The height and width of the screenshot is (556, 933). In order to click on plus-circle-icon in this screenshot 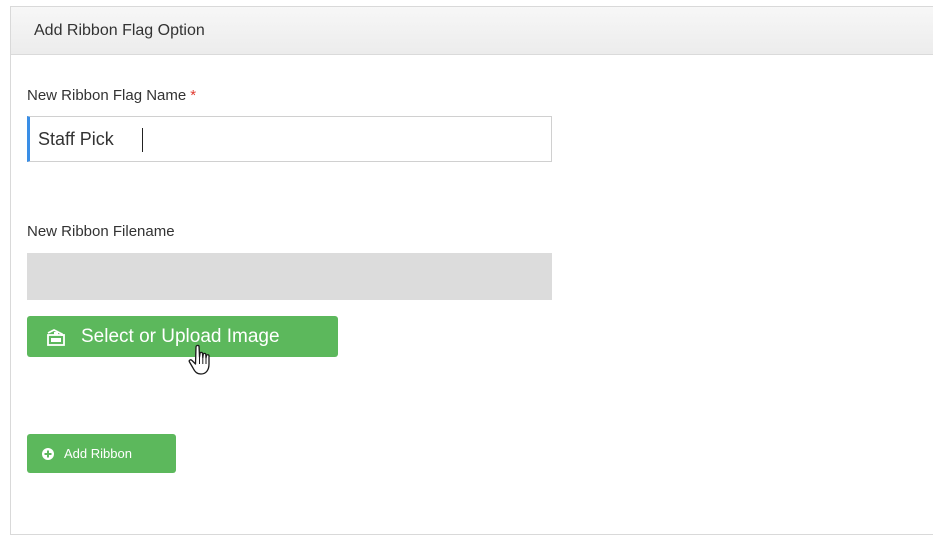, I will do `click(48, 453)`.